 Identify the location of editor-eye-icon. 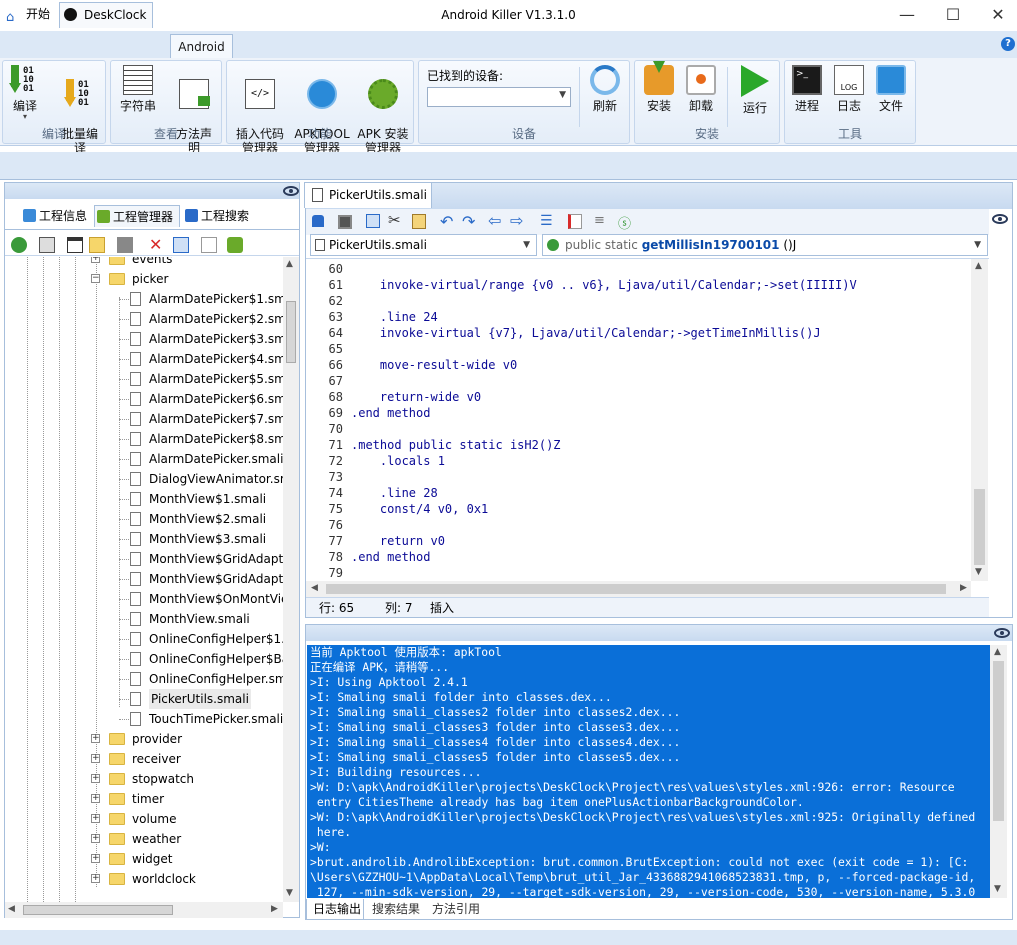
(1000, 219).